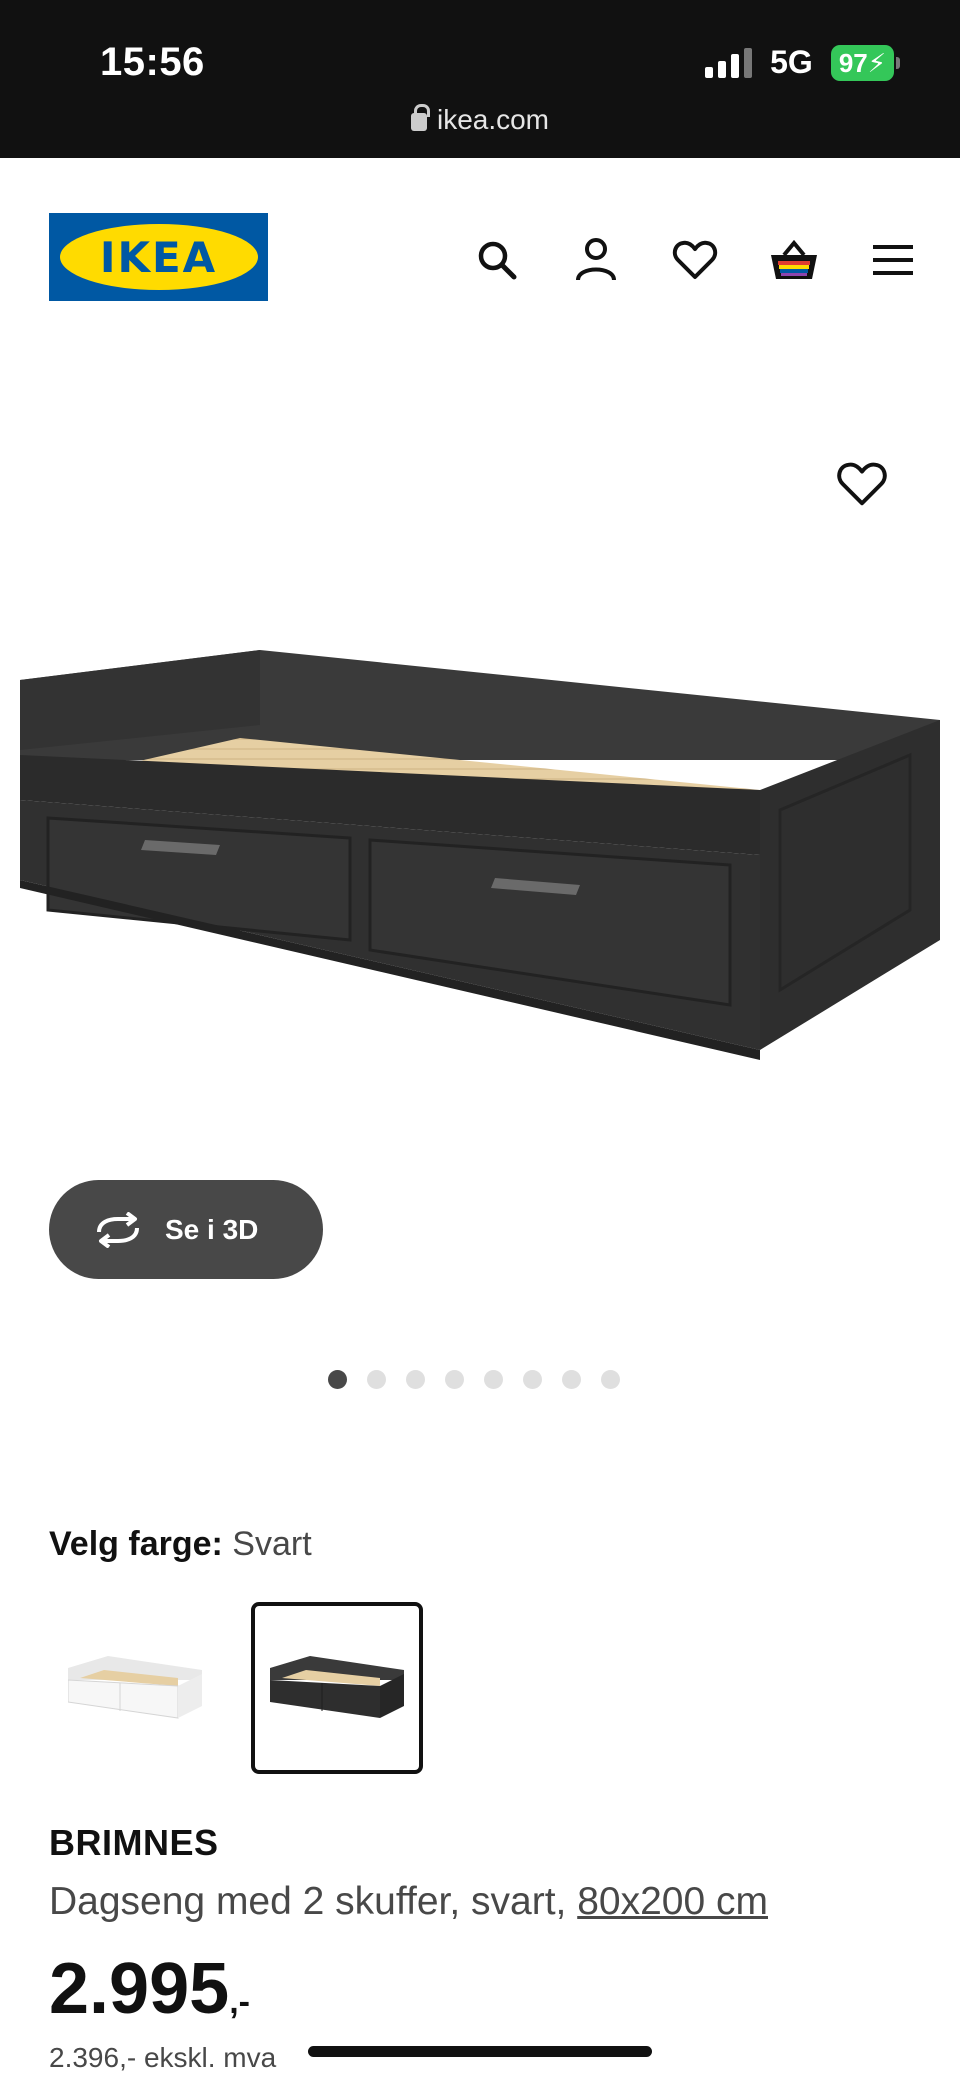  I want to click on heart-icon, so click(695, 260).